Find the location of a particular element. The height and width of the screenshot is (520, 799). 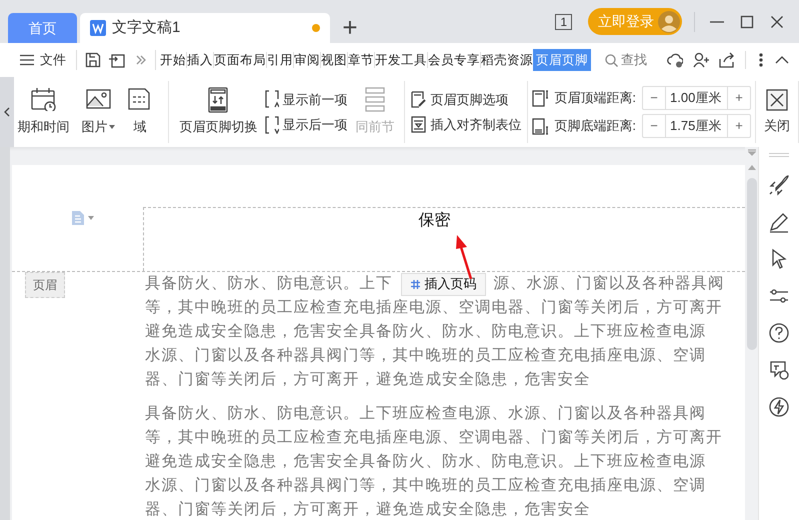

chevron-left-icon is located at coordinates (7, 112).